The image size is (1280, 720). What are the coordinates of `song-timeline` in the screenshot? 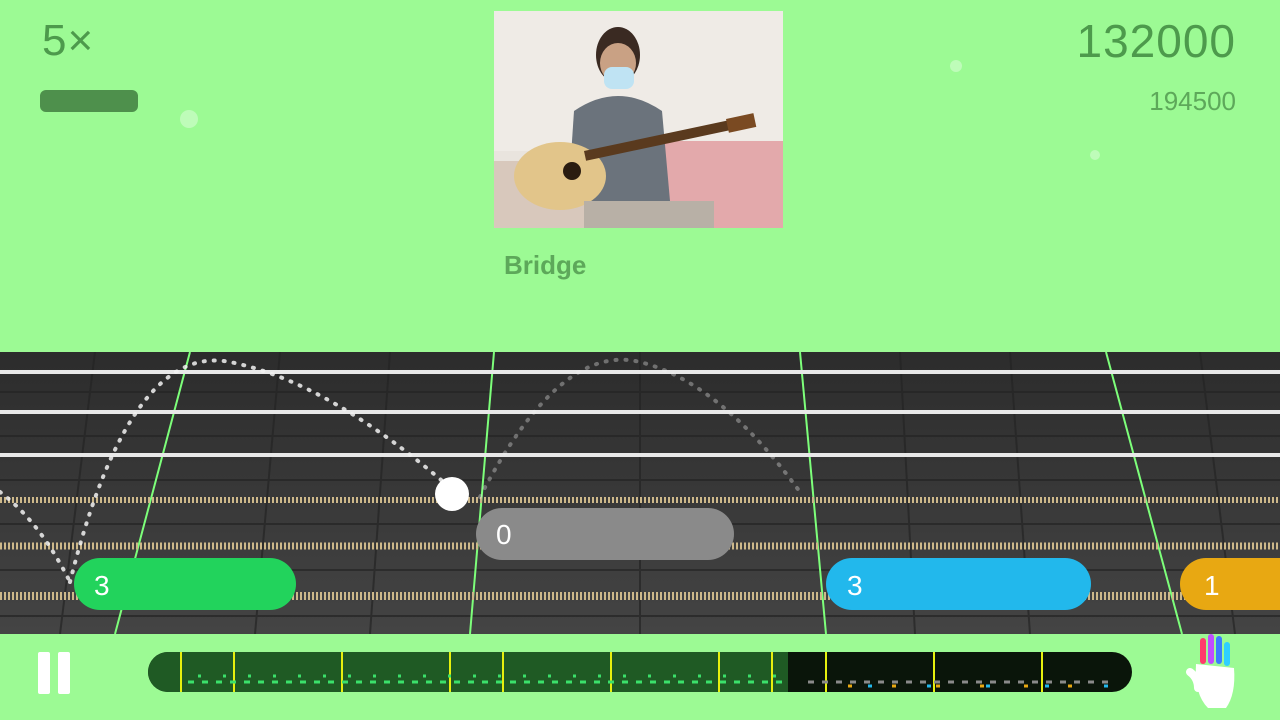 It's located at (640, 672).